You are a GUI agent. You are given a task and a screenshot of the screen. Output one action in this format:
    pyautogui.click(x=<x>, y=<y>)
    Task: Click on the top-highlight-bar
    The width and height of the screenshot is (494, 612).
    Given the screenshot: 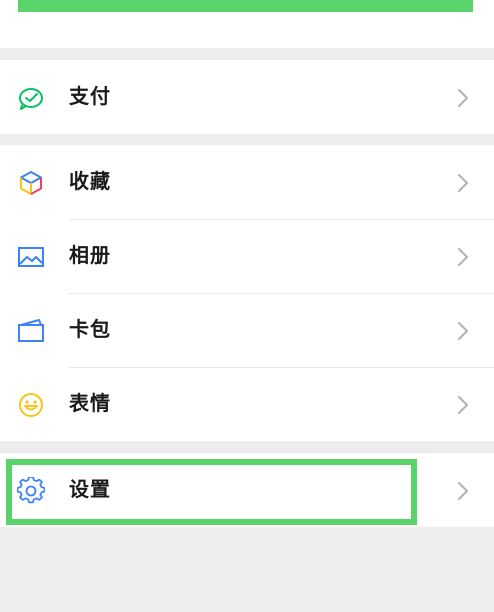 What is the action you would take?
    pyautogui.click(x=245, y=6)
    